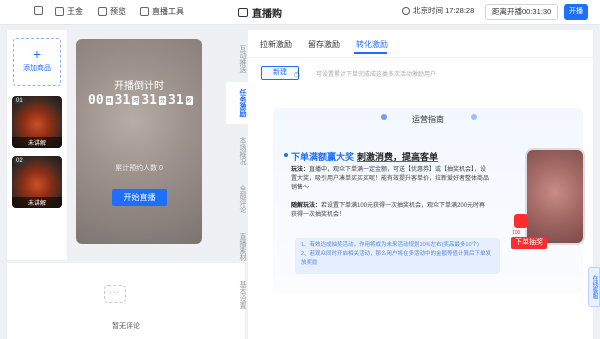 Image resolution: width=600 pixels, height=339 pixels. What do you see at coordinates (237, 103) in the screenshot?
I see `tab-task-incentive: 任务激励` at bounding box center [237, 103].